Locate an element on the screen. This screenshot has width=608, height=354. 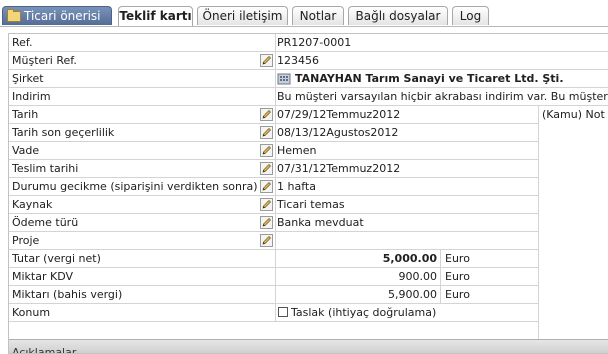
row-amount-incl-tax: Miktarı (bahis vergi) 5,900.00 Euro is located at coordinates (274, 295).